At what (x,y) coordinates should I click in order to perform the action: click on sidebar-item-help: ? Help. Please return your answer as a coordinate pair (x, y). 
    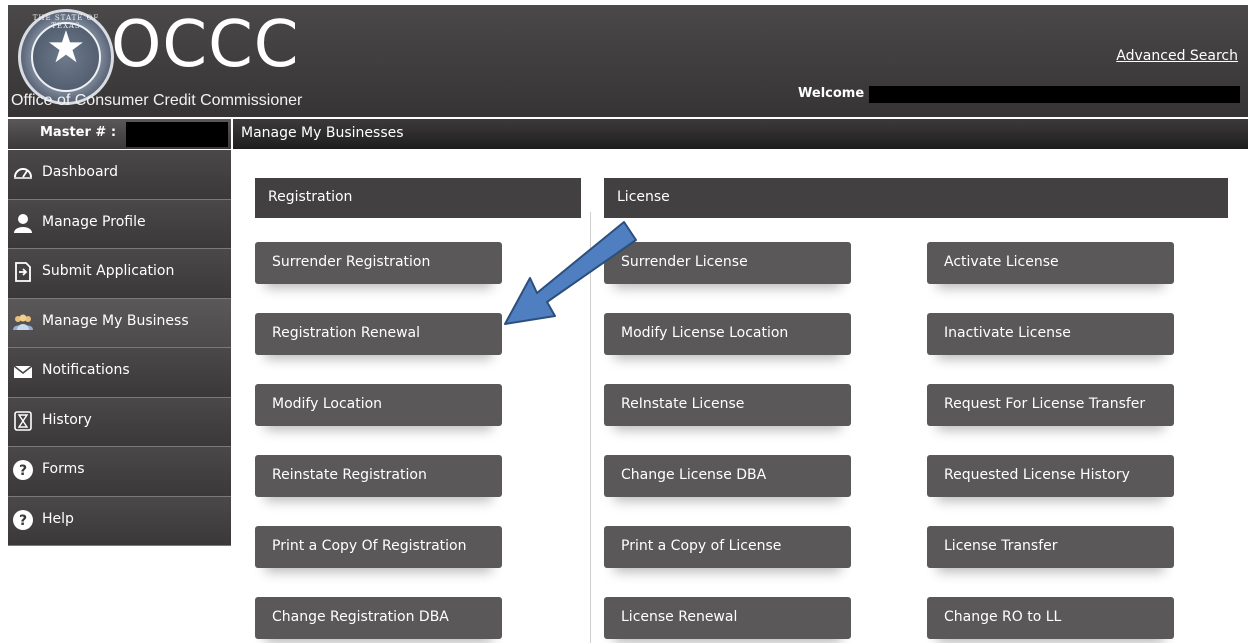
    Looking at the image, I should click on (119, 521).